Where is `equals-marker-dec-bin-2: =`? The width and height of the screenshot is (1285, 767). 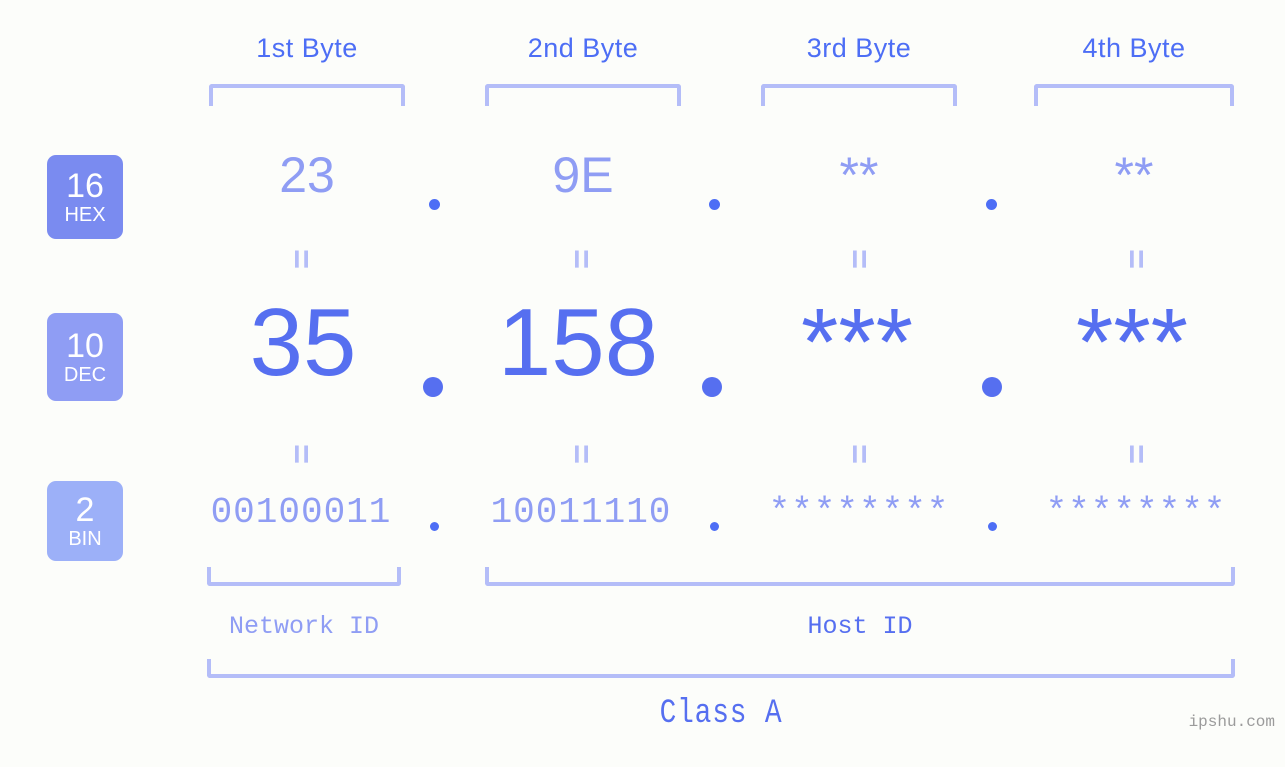
equals-marker-dec-bin-2: = is located at coordinates (581, 454).